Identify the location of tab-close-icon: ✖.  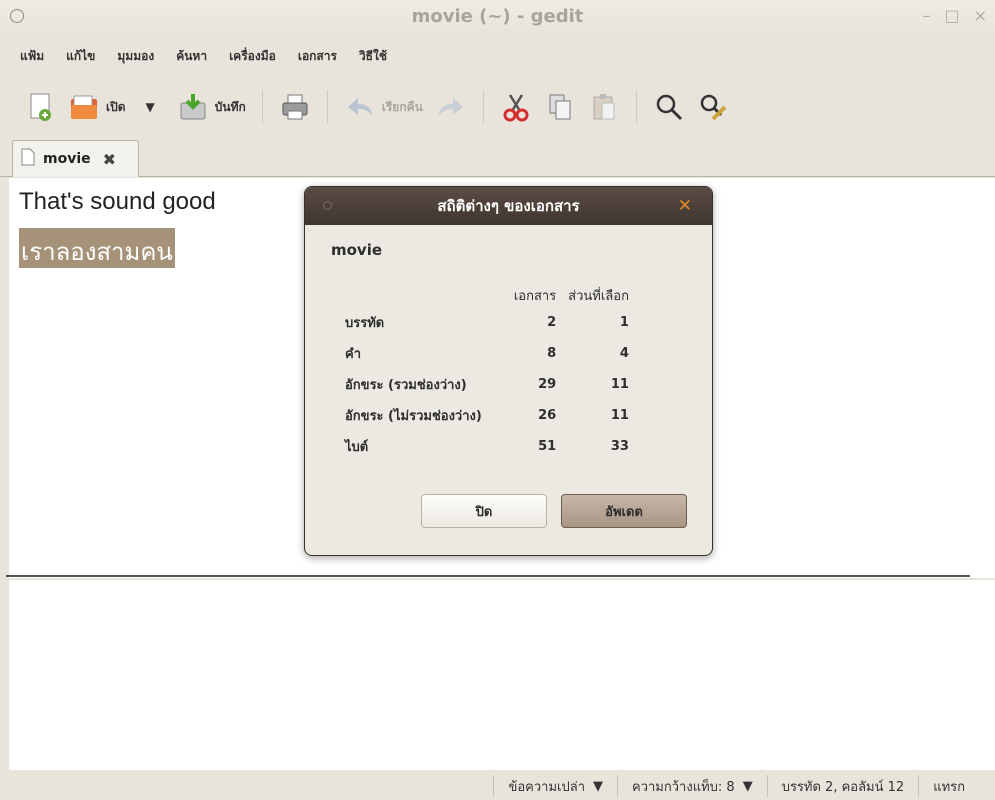
(109, 159).